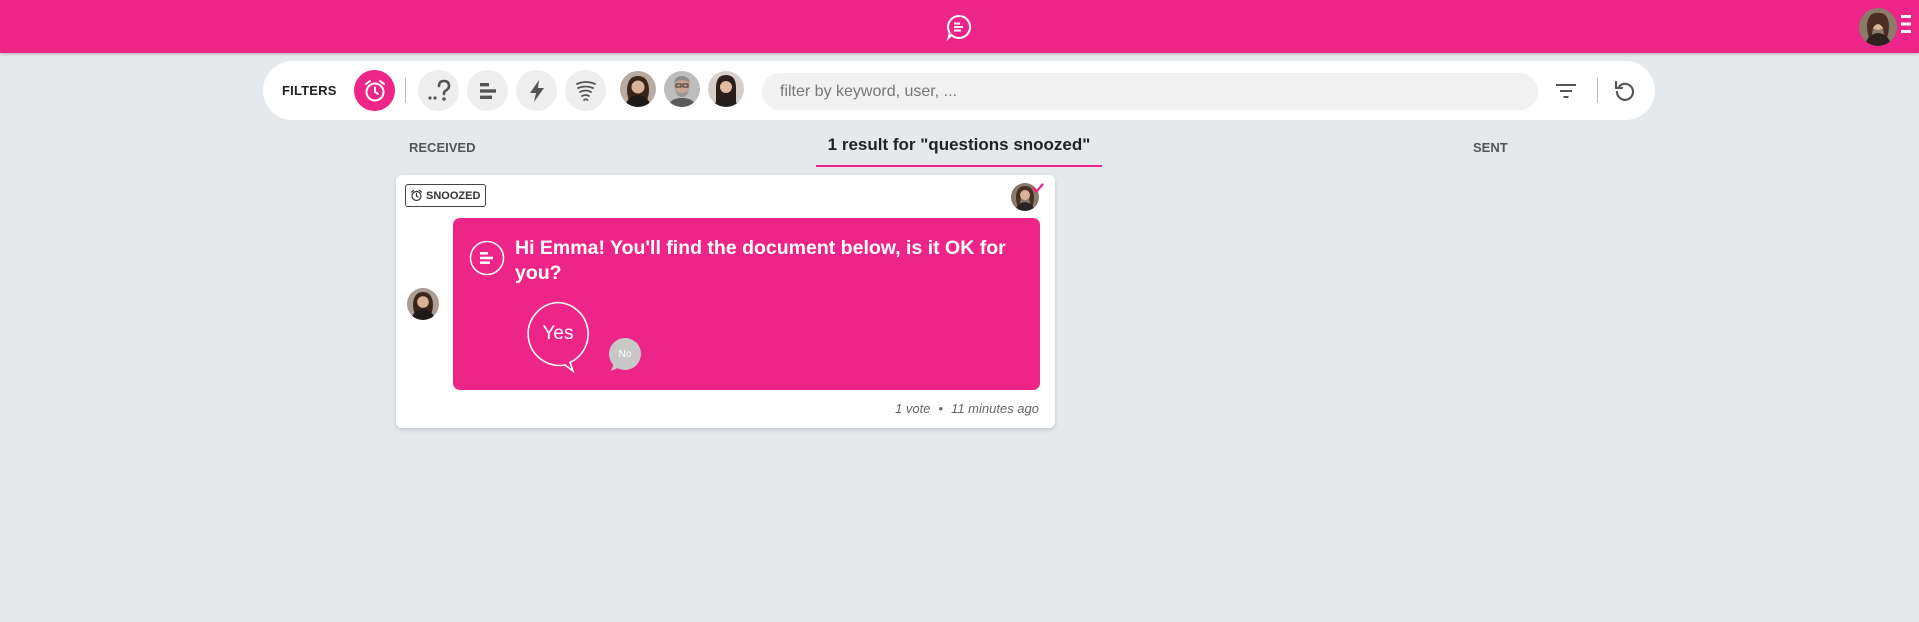  What do you see at coordinates (1625, 91) in the screenshot?
I see `refresh-icon` at bounding box center [1625, 91].